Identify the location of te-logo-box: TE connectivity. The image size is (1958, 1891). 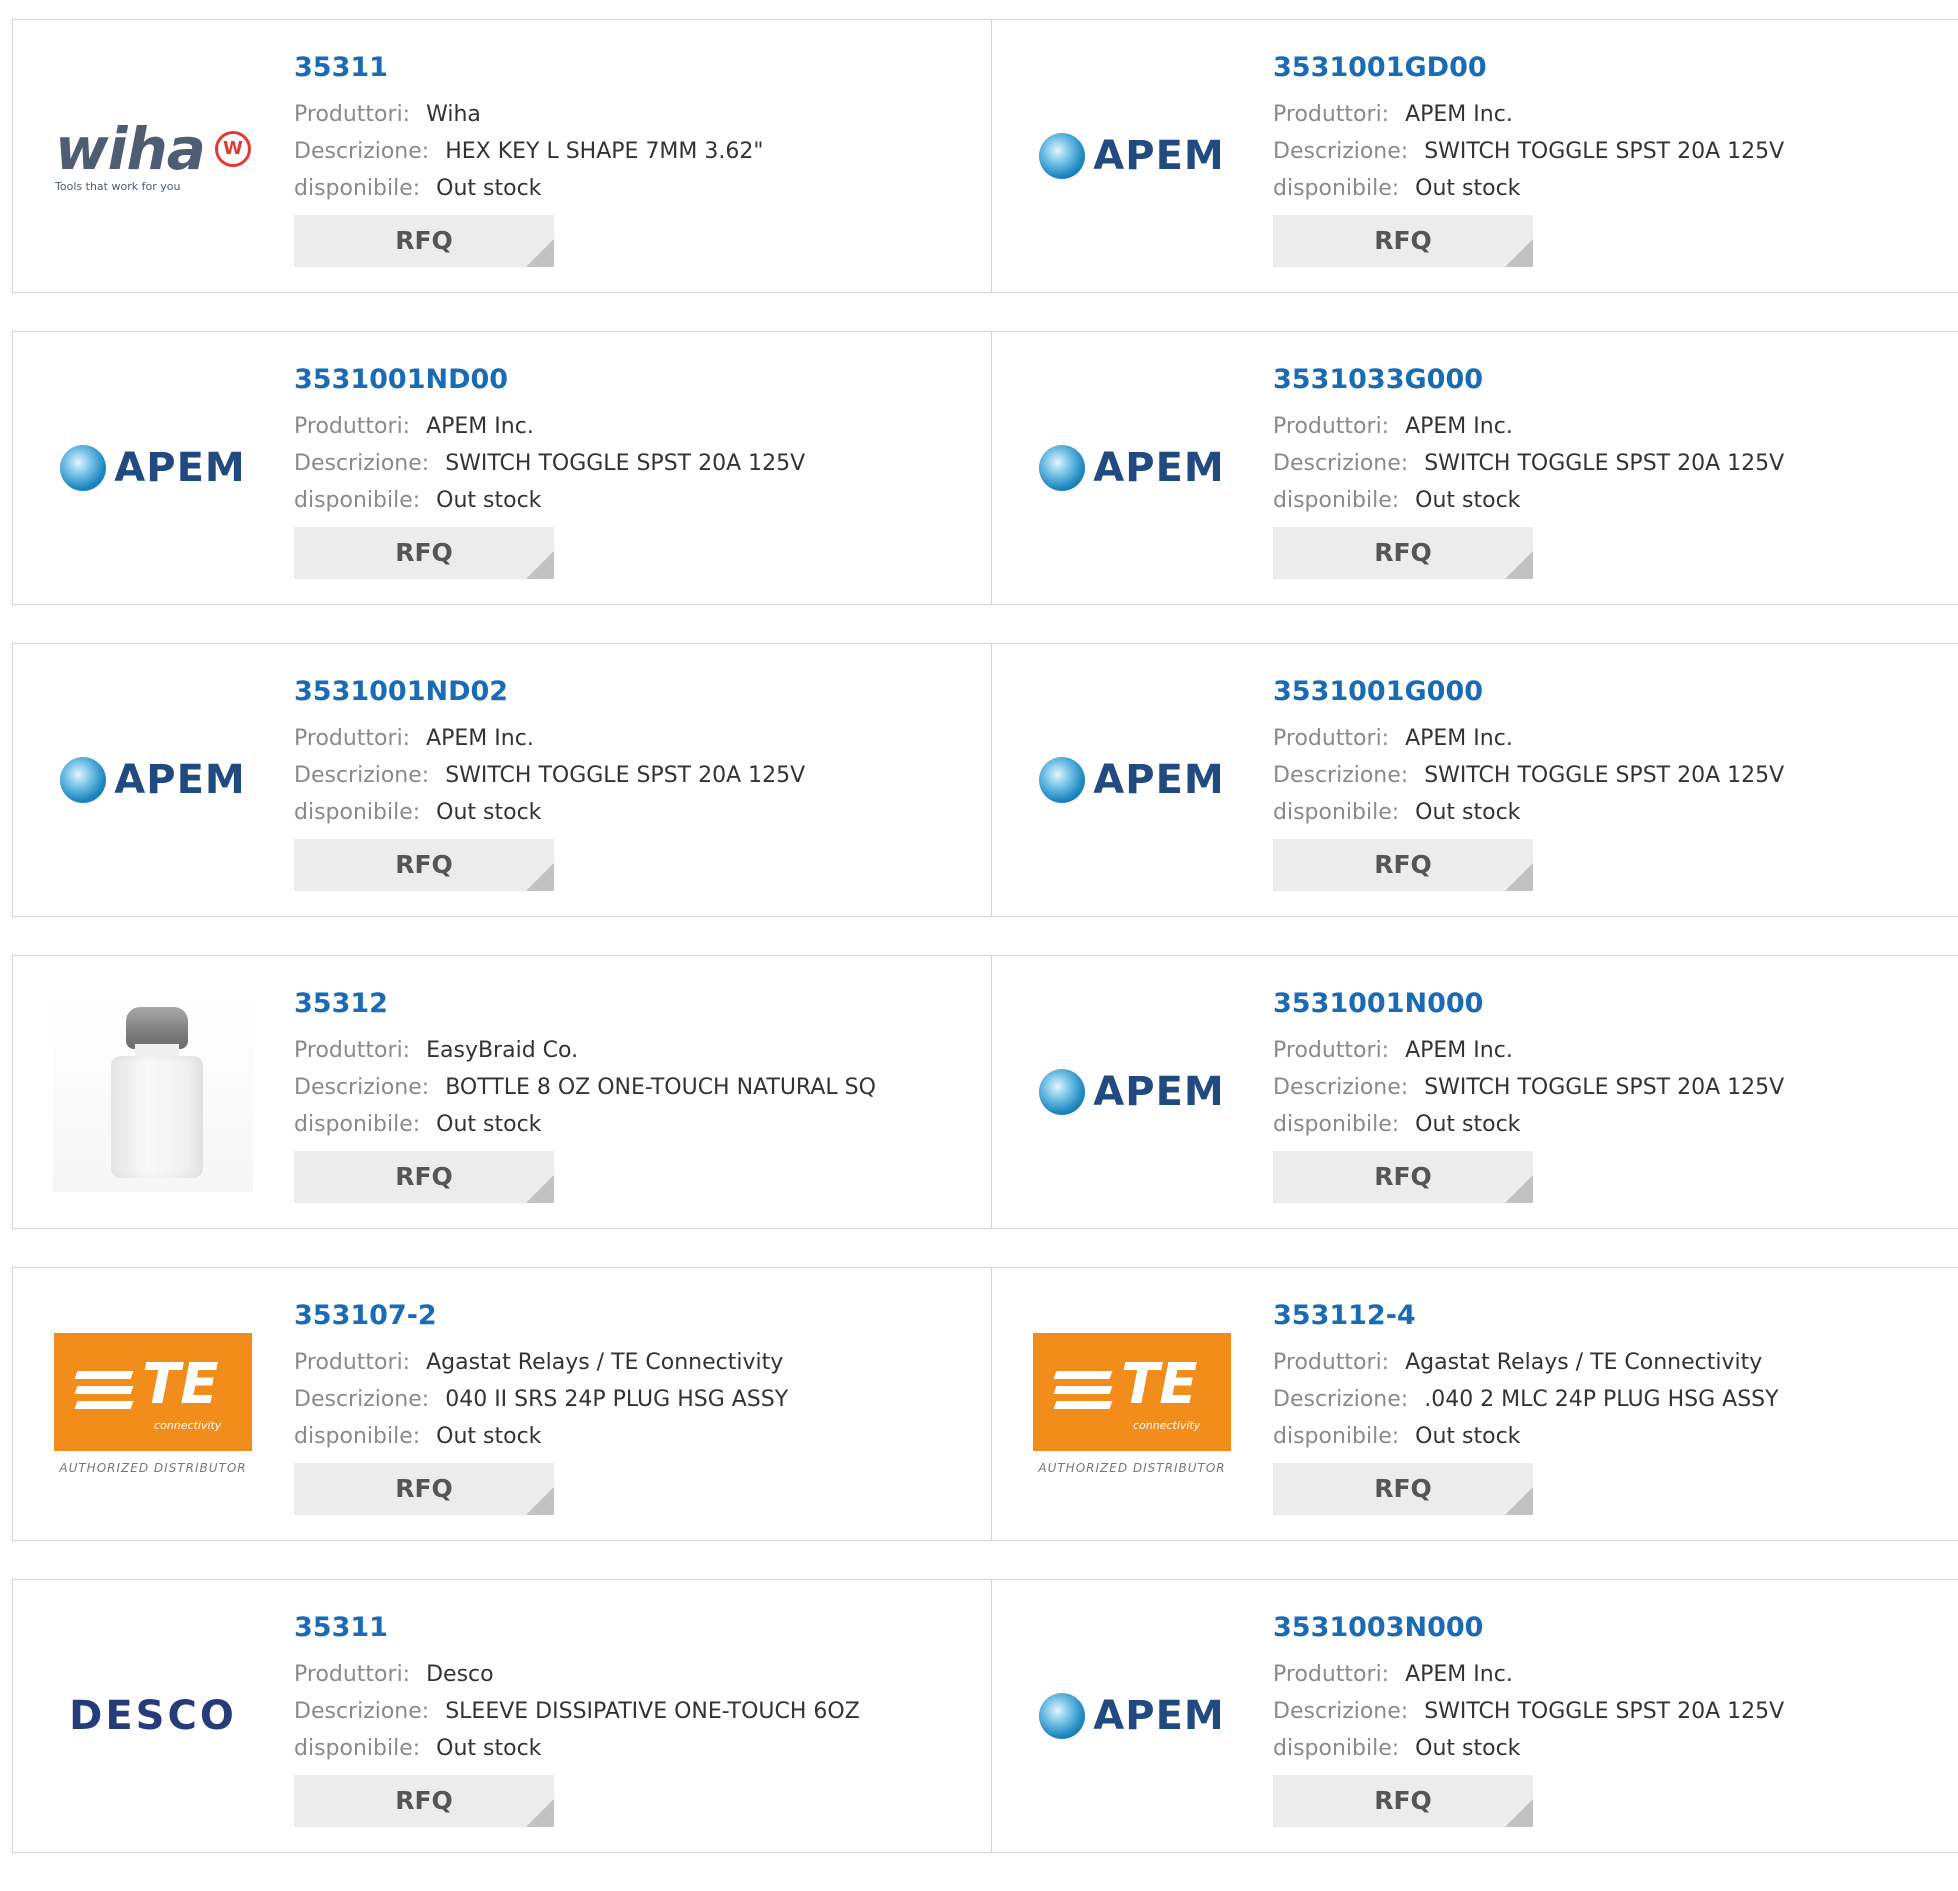
(153, 1392).